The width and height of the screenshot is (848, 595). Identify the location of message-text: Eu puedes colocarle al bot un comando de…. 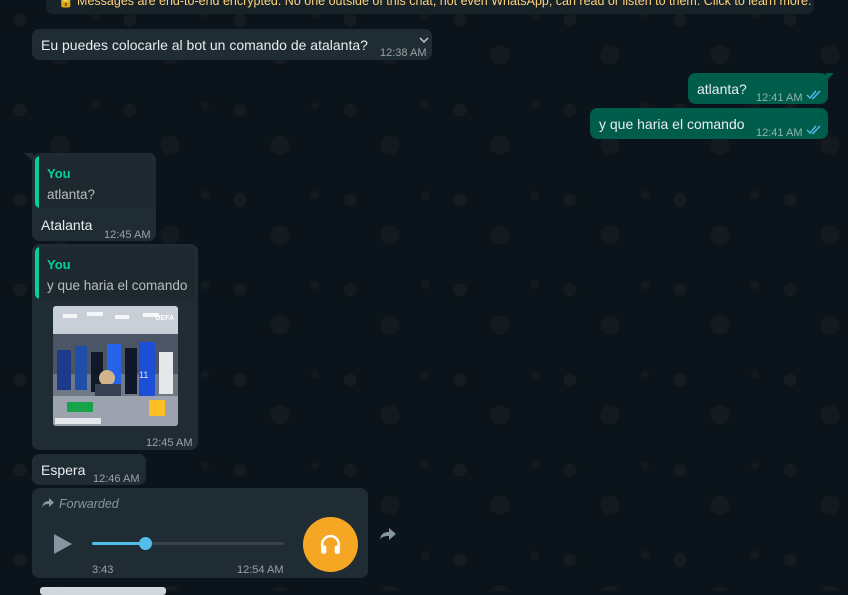
(204, 45).